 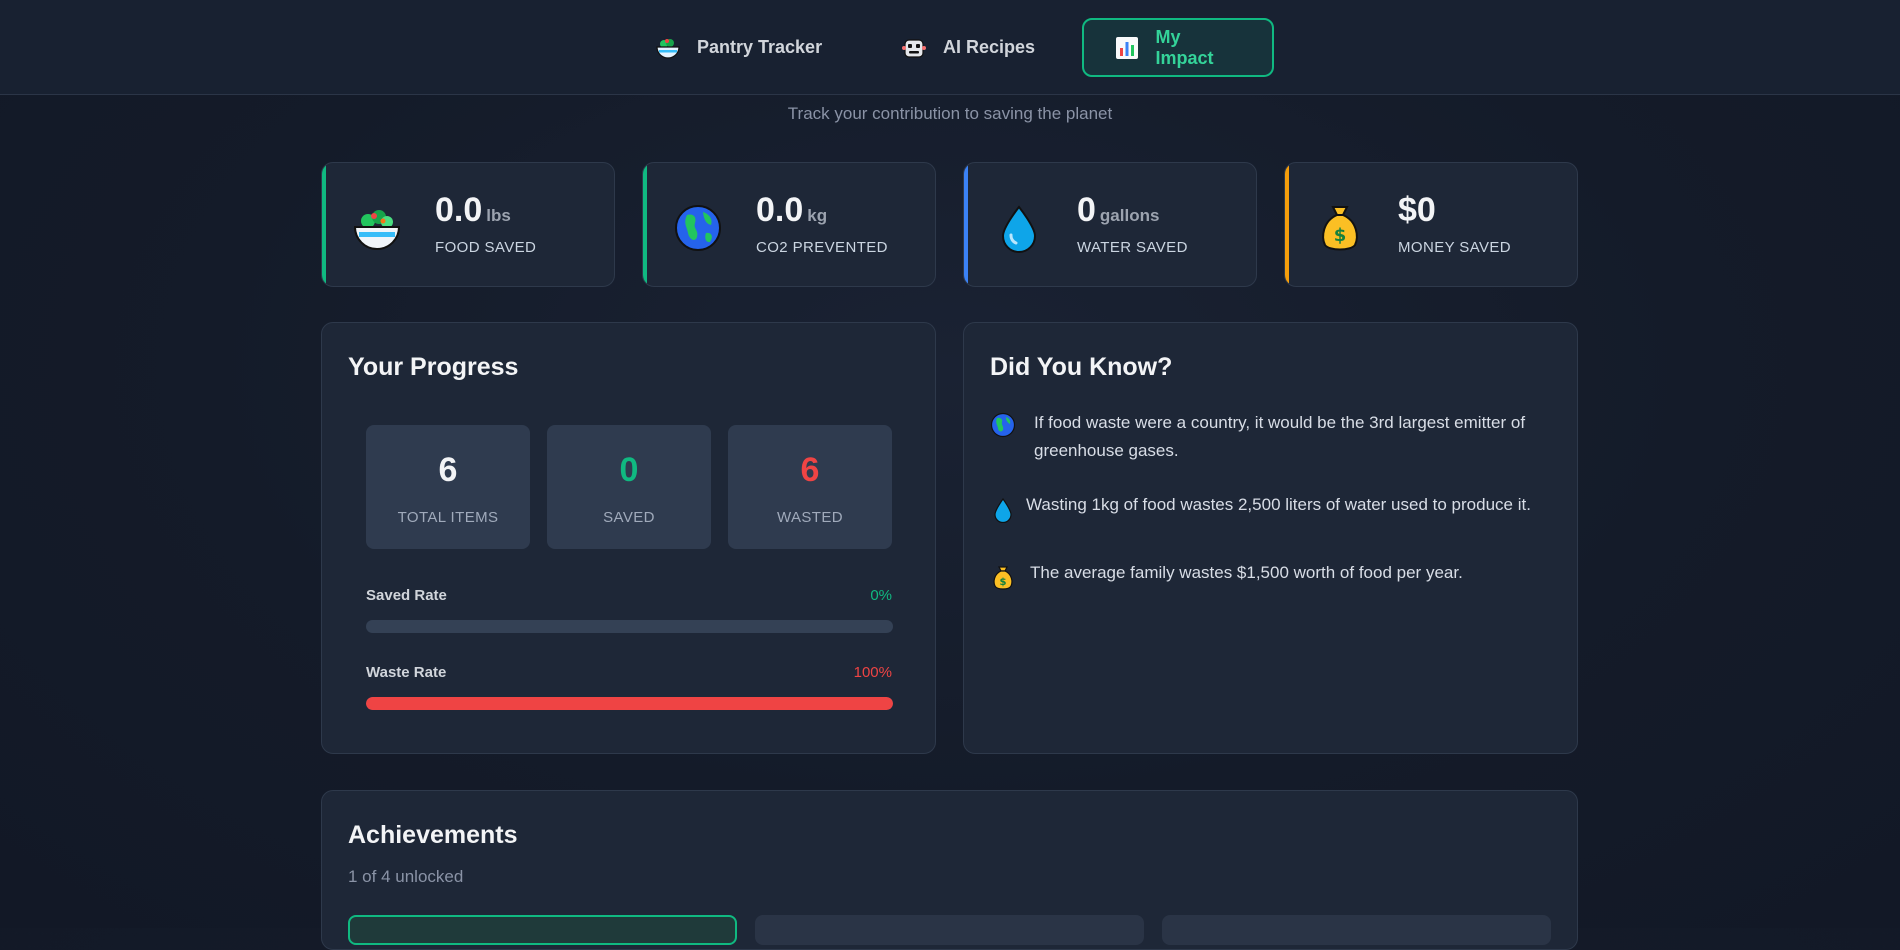 I want to click on stat-label: FOOD SAVED, so click(x=486, y=247).